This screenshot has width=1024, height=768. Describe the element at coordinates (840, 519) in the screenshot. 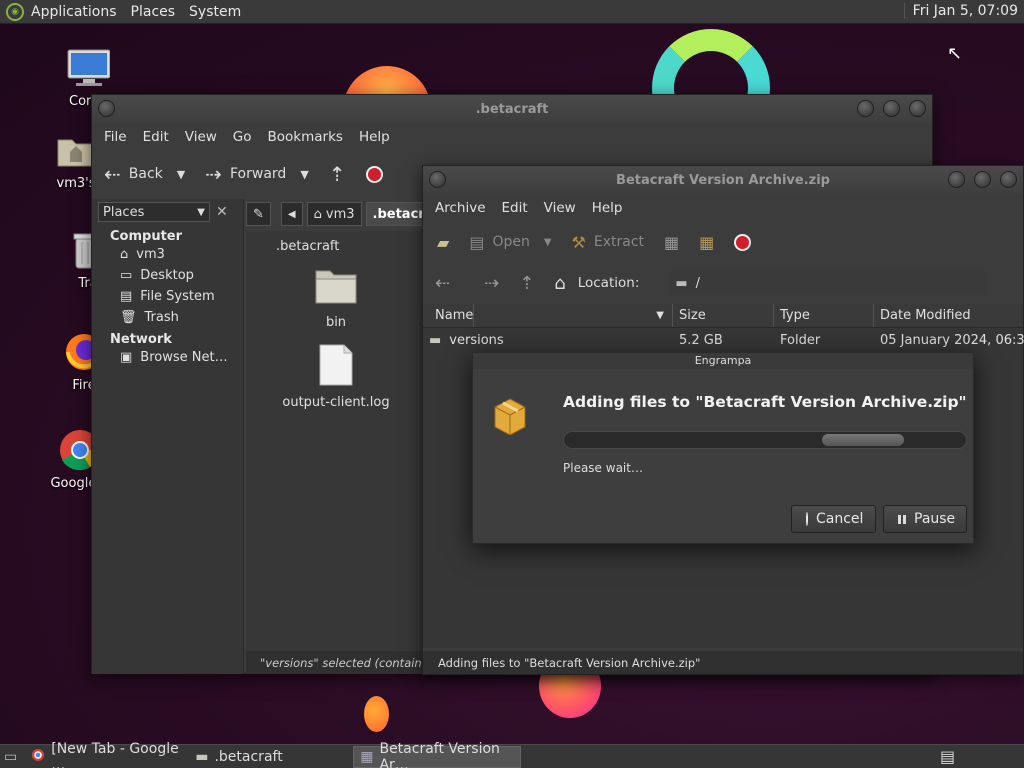

I see `cancel-label: Cancel` at that location.